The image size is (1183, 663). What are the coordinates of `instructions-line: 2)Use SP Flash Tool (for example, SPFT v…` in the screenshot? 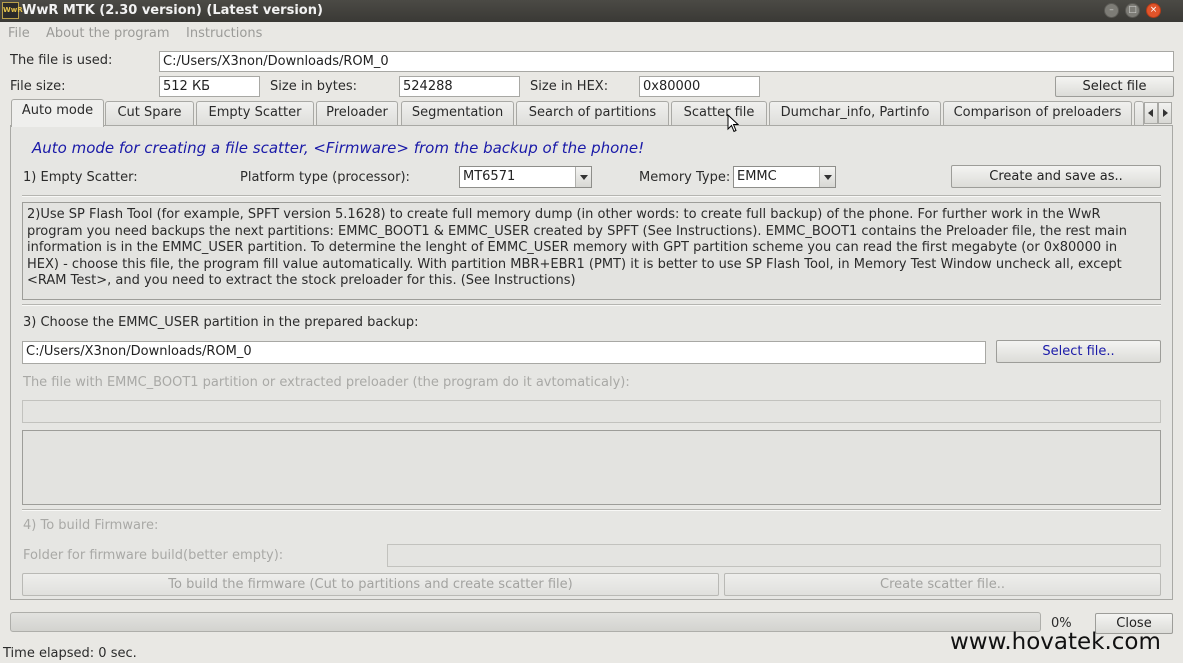 It's located at (564, 214).